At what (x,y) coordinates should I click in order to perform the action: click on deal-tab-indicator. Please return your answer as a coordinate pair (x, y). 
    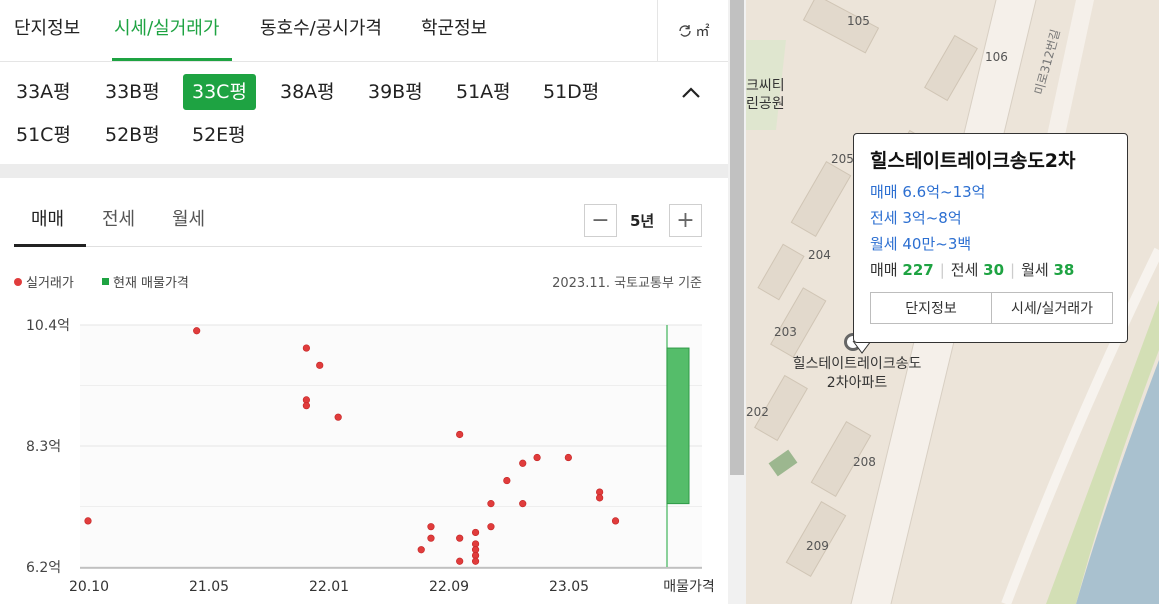
    Looking at the image, I should click on (50, 245).